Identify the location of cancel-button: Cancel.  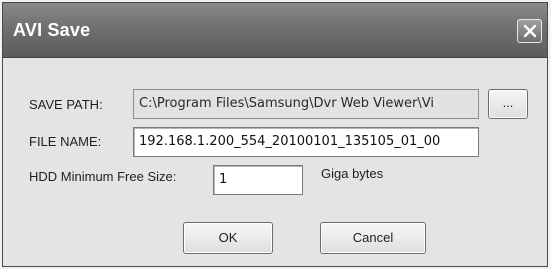
(373, 238).